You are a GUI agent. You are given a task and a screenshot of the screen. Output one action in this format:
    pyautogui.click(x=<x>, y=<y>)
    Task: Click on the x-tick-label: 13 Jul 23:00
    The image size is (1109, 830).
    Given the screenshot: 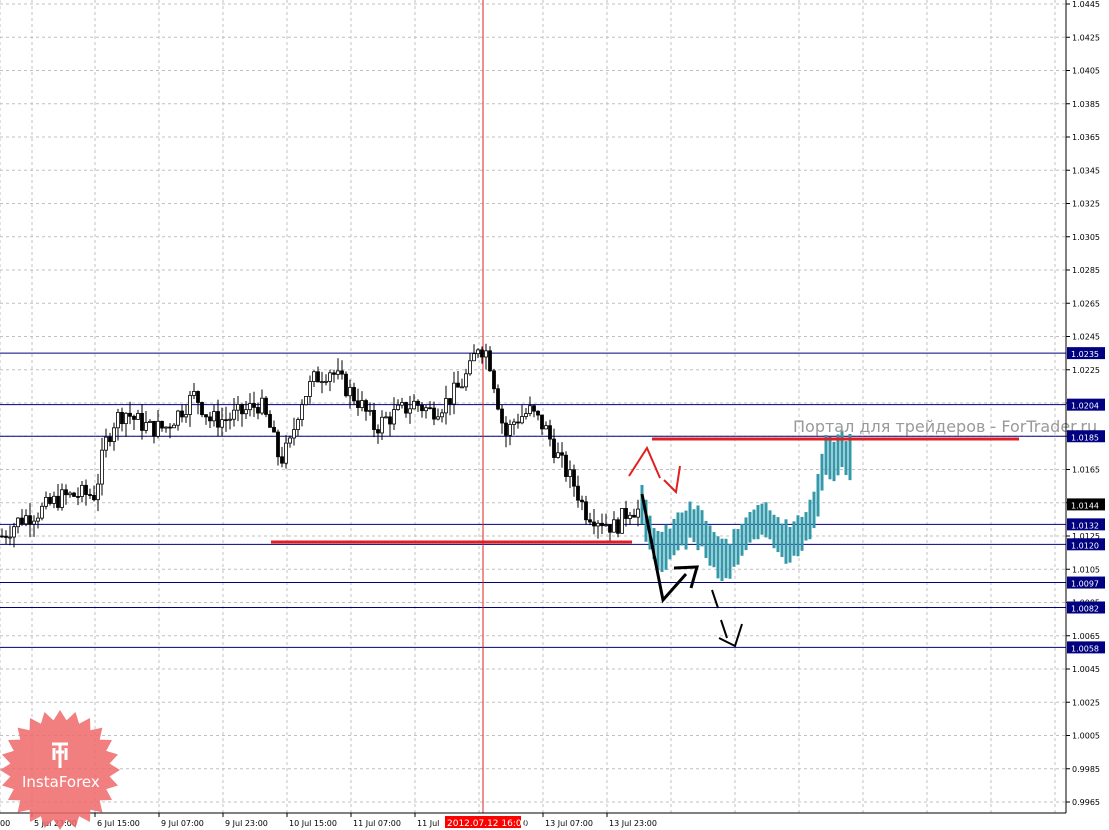 What is the action you would take?
    pyautogui.click(x=633, y=823)
    